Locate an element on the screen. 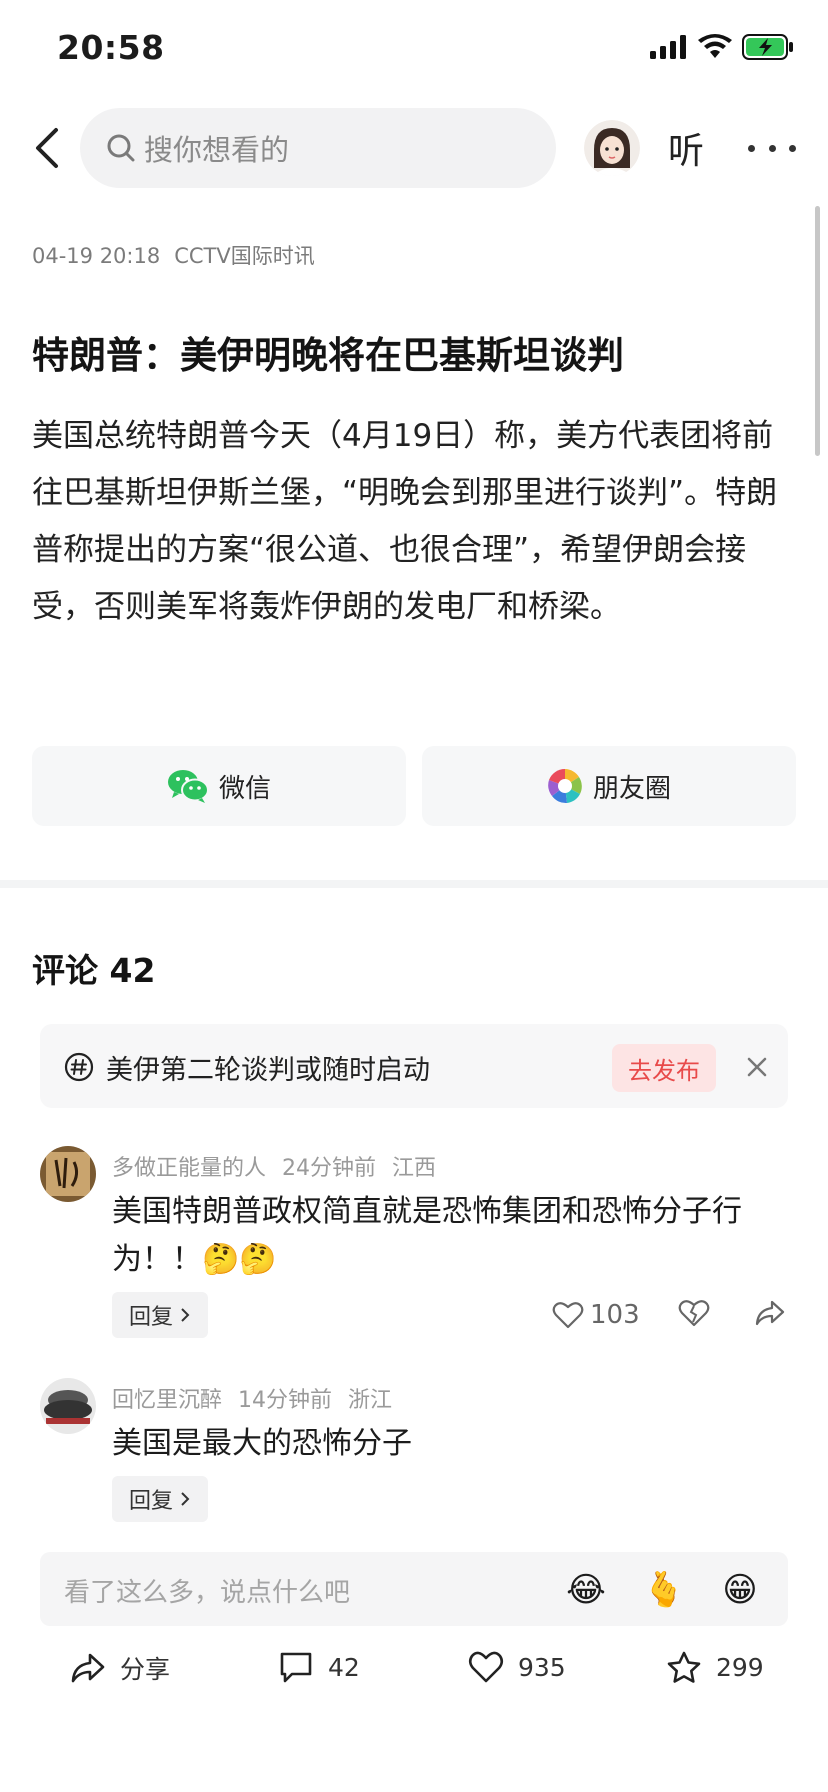 The height and width of the screenshot is (1792, 828). like-article-button: 935 is located at coordinates (517, 1667).